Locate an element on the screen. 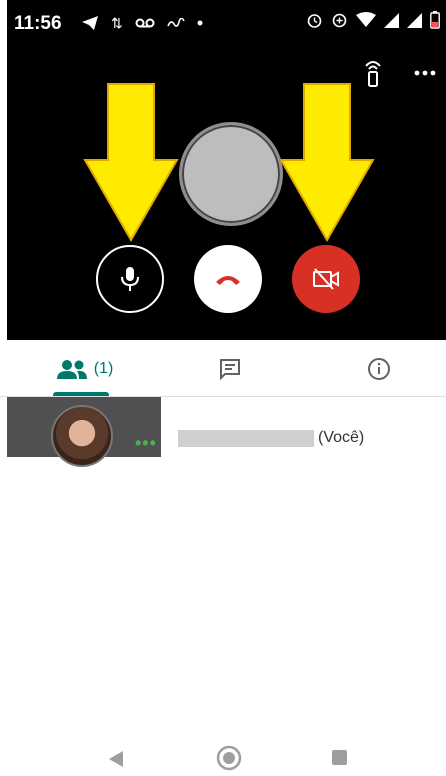 This screenshot has width=446, height=776. status-icons-right is located at coordinates (373, 20).